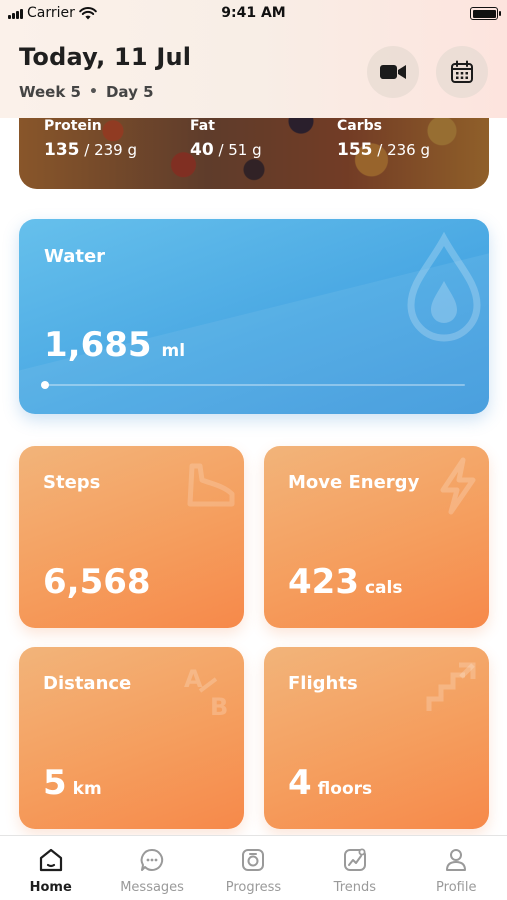  I want to click on battery-icon, so click(485, 13).